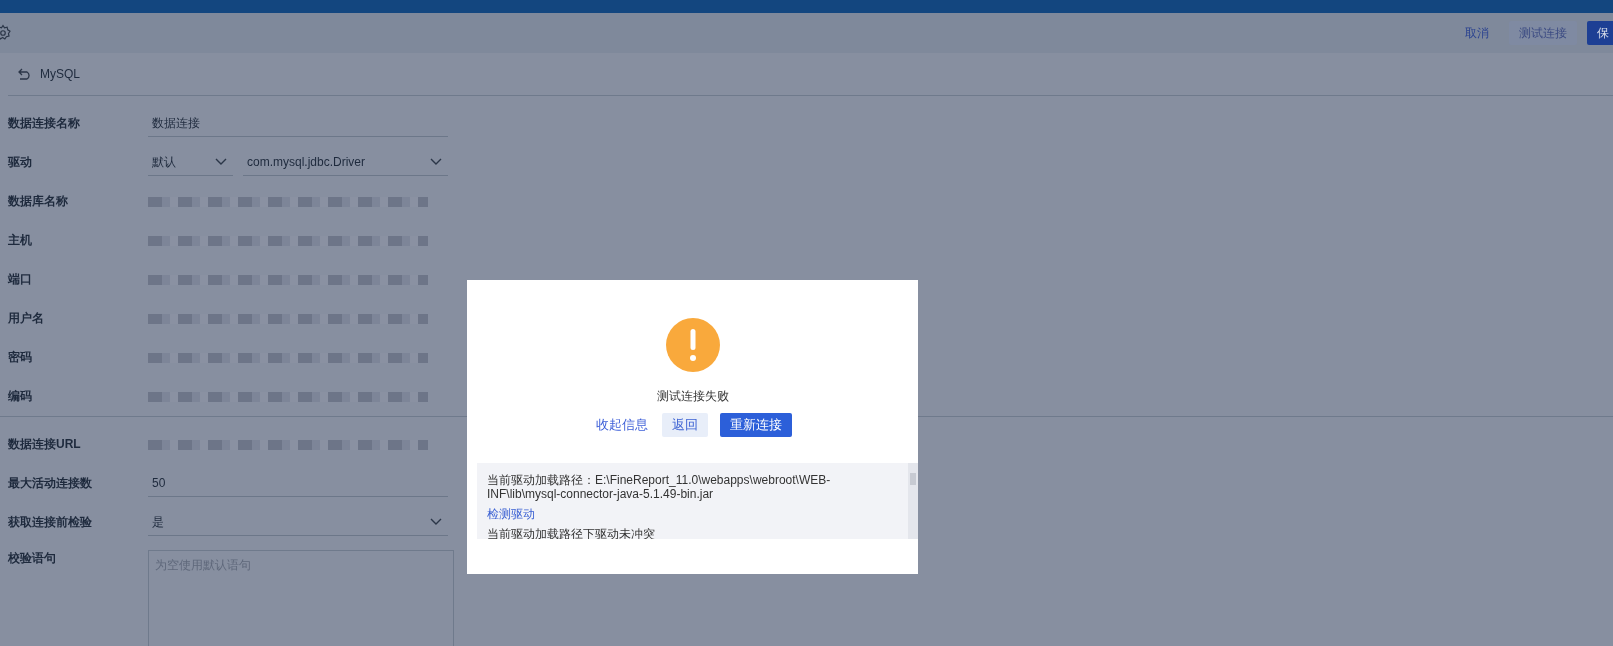 The width and height of the screenshot is (1613, 646). I want to click on field-label: 端口, so click(20, 279).